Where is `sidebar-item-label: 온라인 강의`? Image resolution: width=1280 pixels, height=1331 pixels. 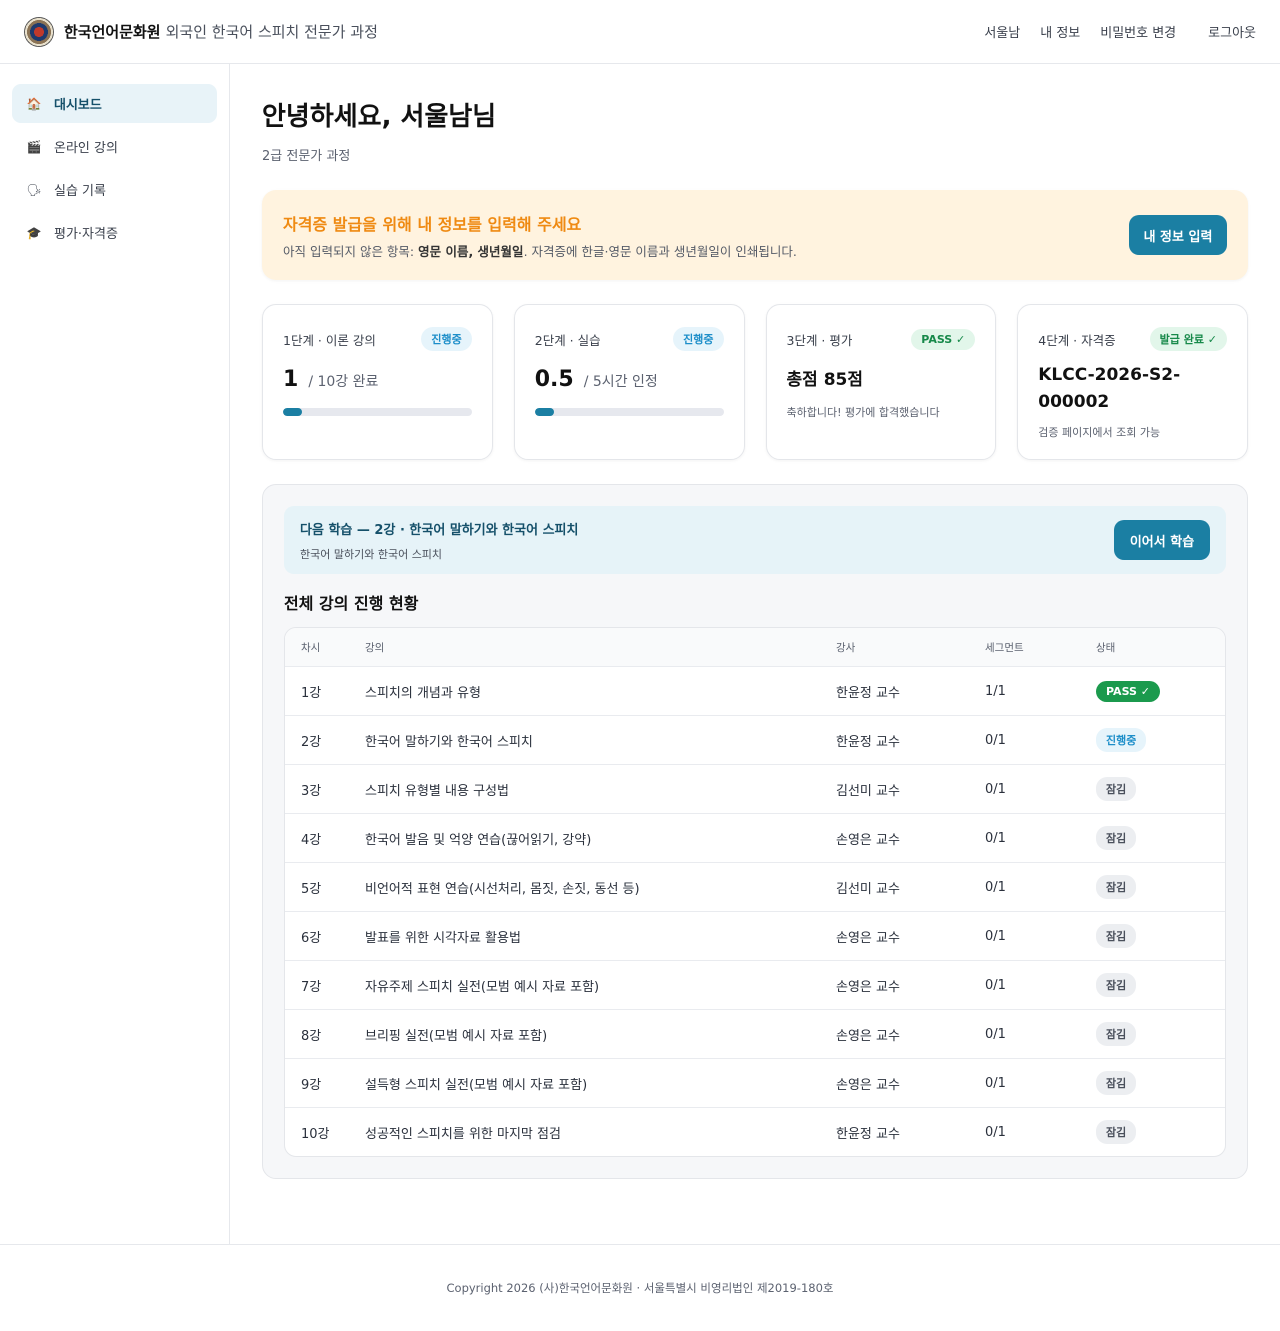
sidebar-item-label: 온라인 강의 is located at coordinates (86, 148).